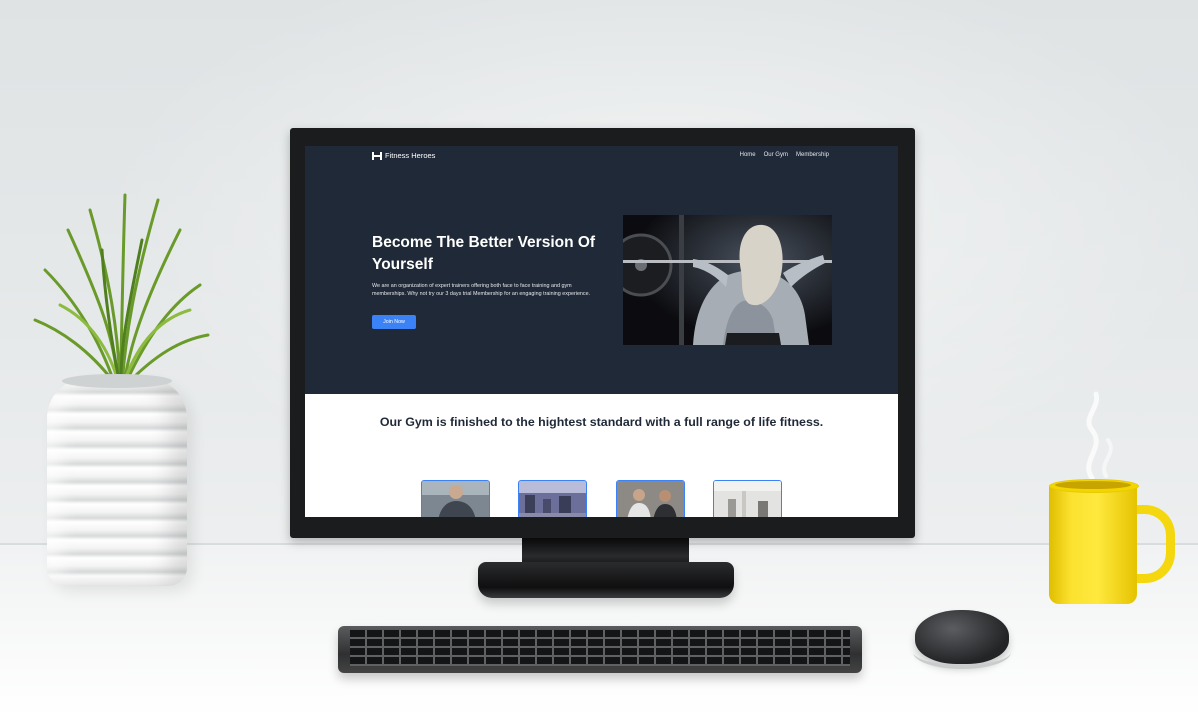 Image resolution: width=1198 pixels, height=717 pixels. What do you see at coordinates (117, 381) in the screenshot?
I see `plant-pot-rim` at bounding box center [117, 381].